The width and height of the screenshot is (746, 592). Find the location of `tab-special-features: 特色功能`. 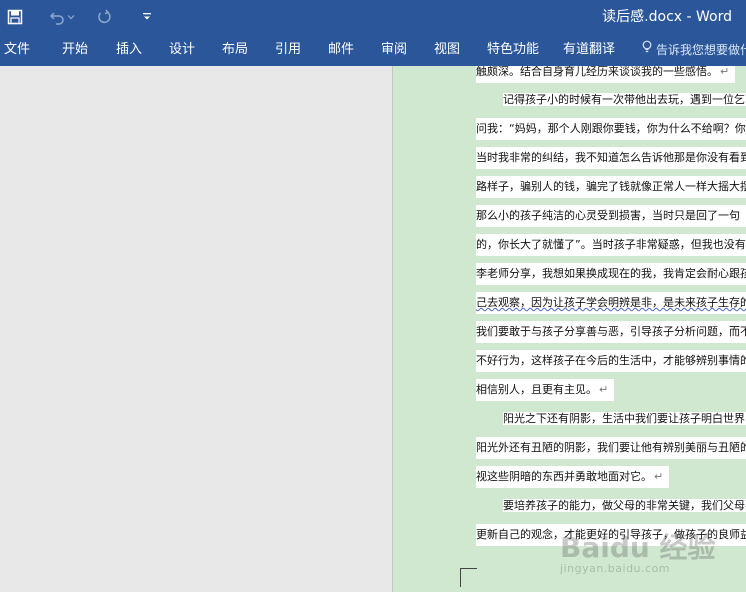

tab-special-features: 特色功能 is located at coordinates (513, 50).